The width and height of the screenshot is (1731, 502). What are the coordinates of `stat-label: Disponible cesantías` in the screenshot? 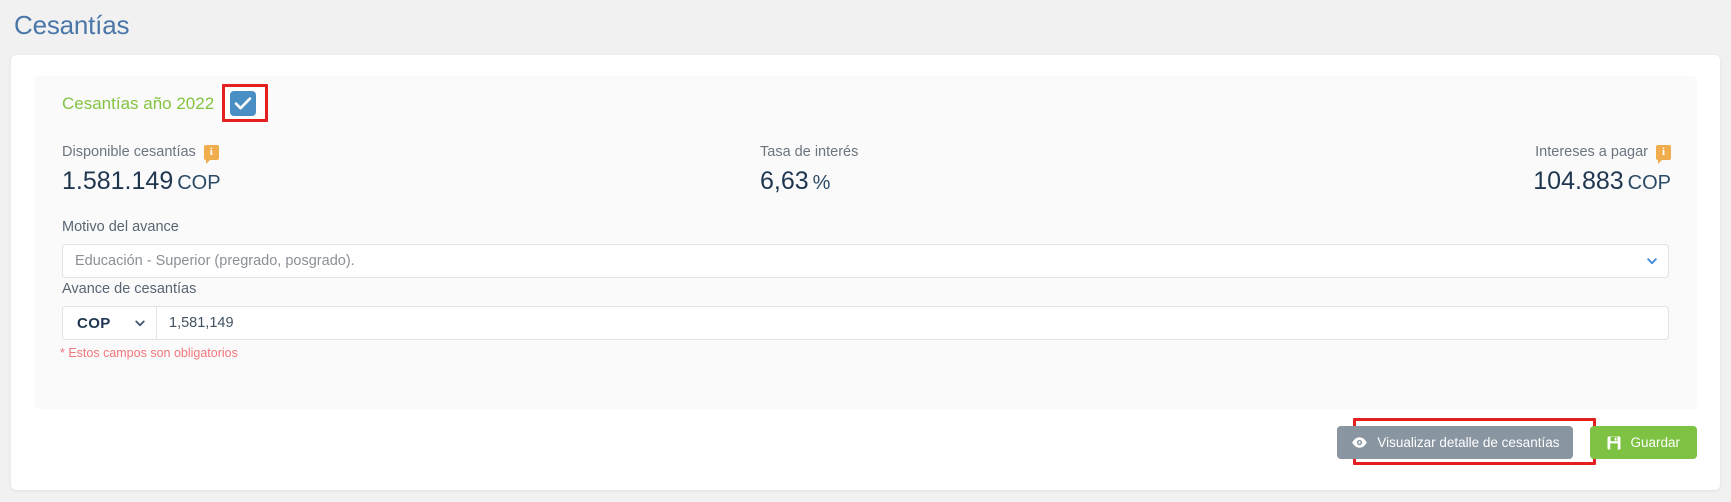 It's located at (129, 152).